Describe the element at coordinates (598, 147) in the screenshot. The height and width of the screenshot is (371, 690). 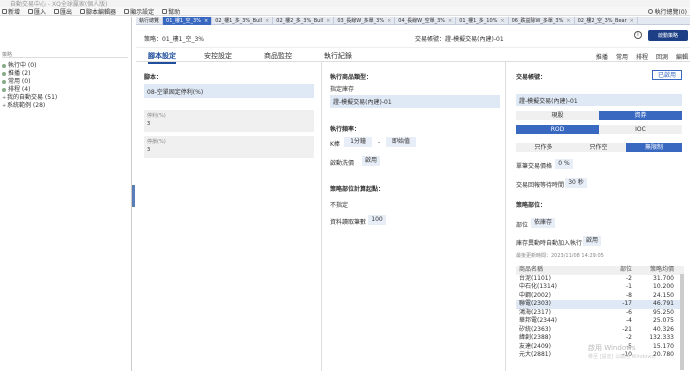
I see `side-short-only: 只作空` at that location.